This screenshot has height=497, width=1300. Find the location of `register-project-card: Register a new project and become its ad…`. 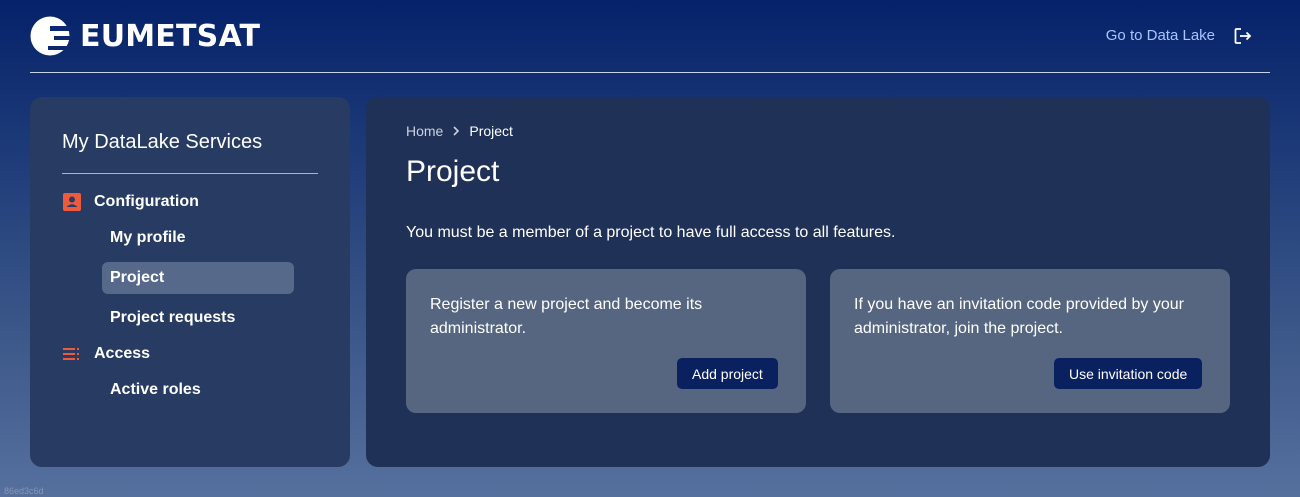

register-project-card: Register a new project and become its ad… is located at coordinates (606, 341).